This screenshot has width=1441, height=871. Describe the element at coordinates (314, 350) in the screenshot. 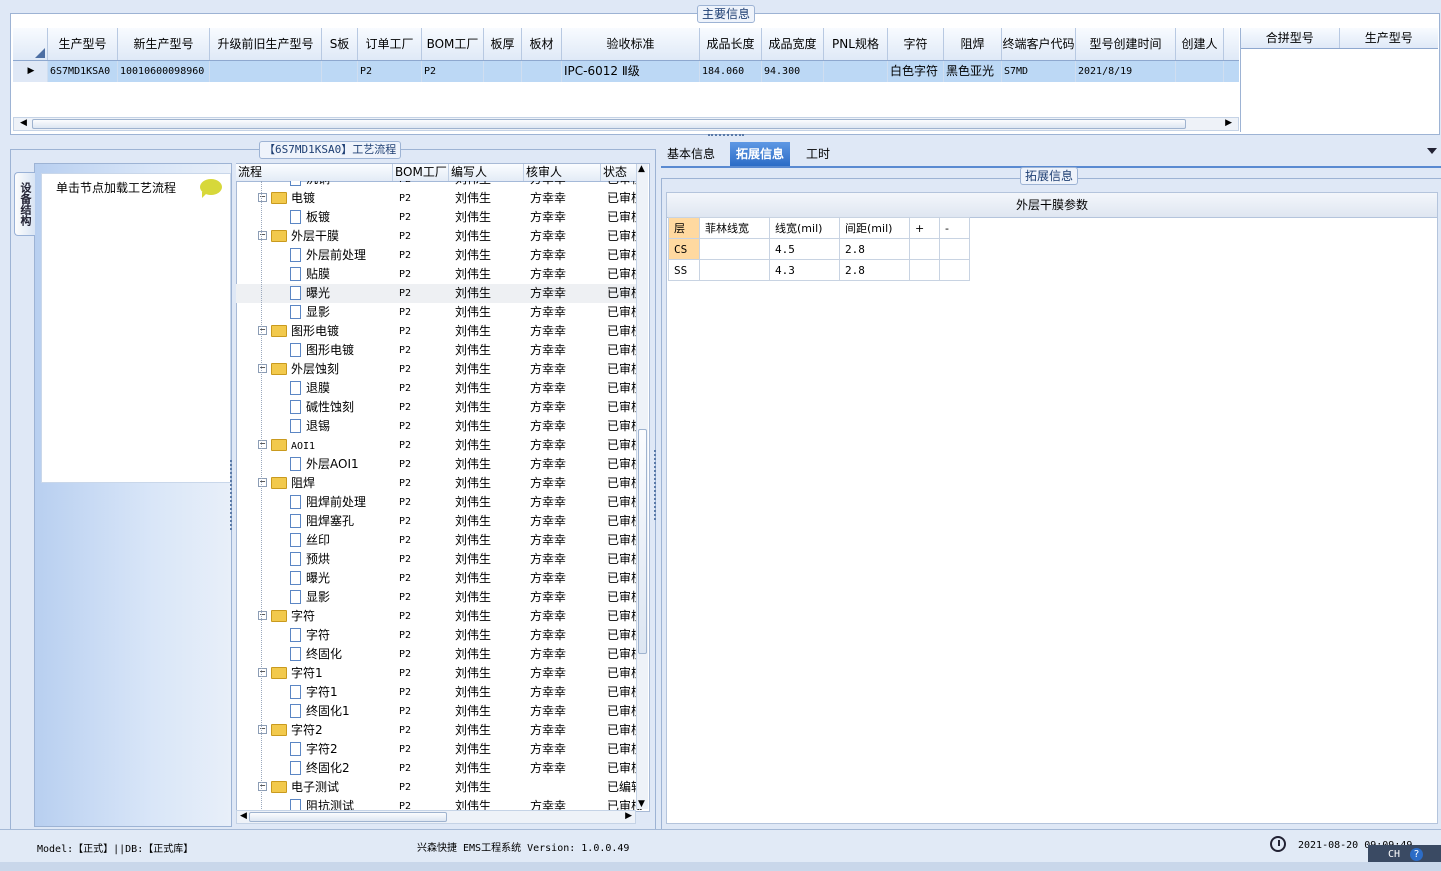

I see `tree-node: 图形电镀` at that location.